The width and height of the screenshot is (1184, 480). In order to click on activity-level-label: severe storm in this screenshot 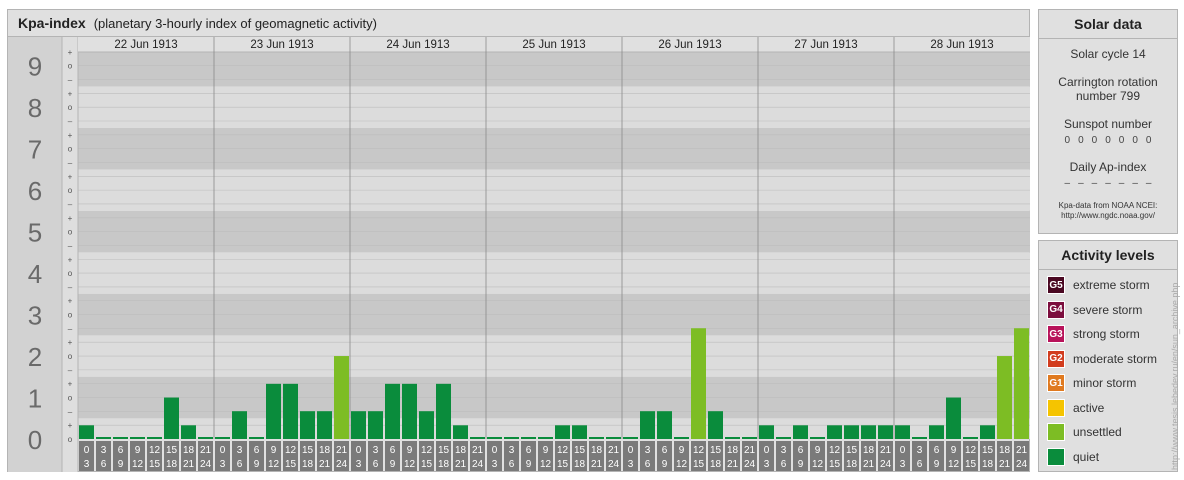, I will do `click(1108, 309)`.